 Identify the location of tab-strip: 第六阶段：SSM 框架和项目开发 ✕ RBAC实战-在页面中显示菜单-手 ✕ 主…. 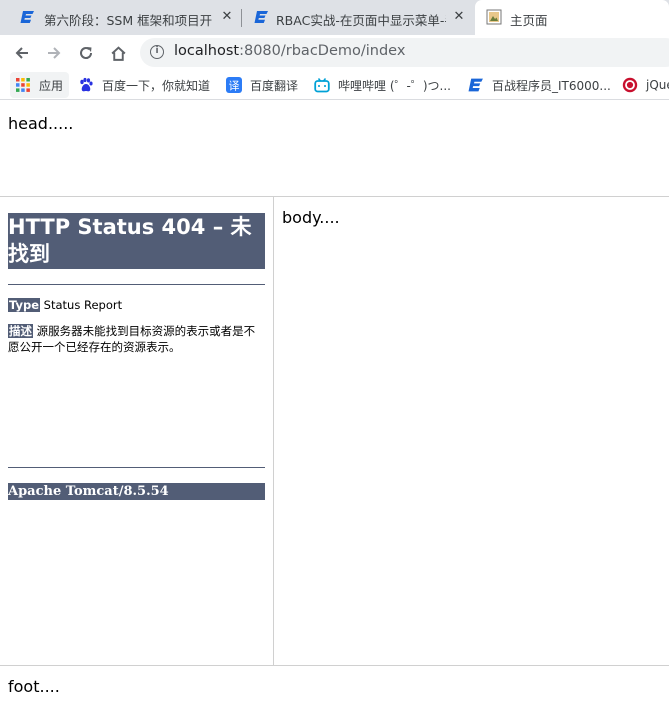
(334, 17).